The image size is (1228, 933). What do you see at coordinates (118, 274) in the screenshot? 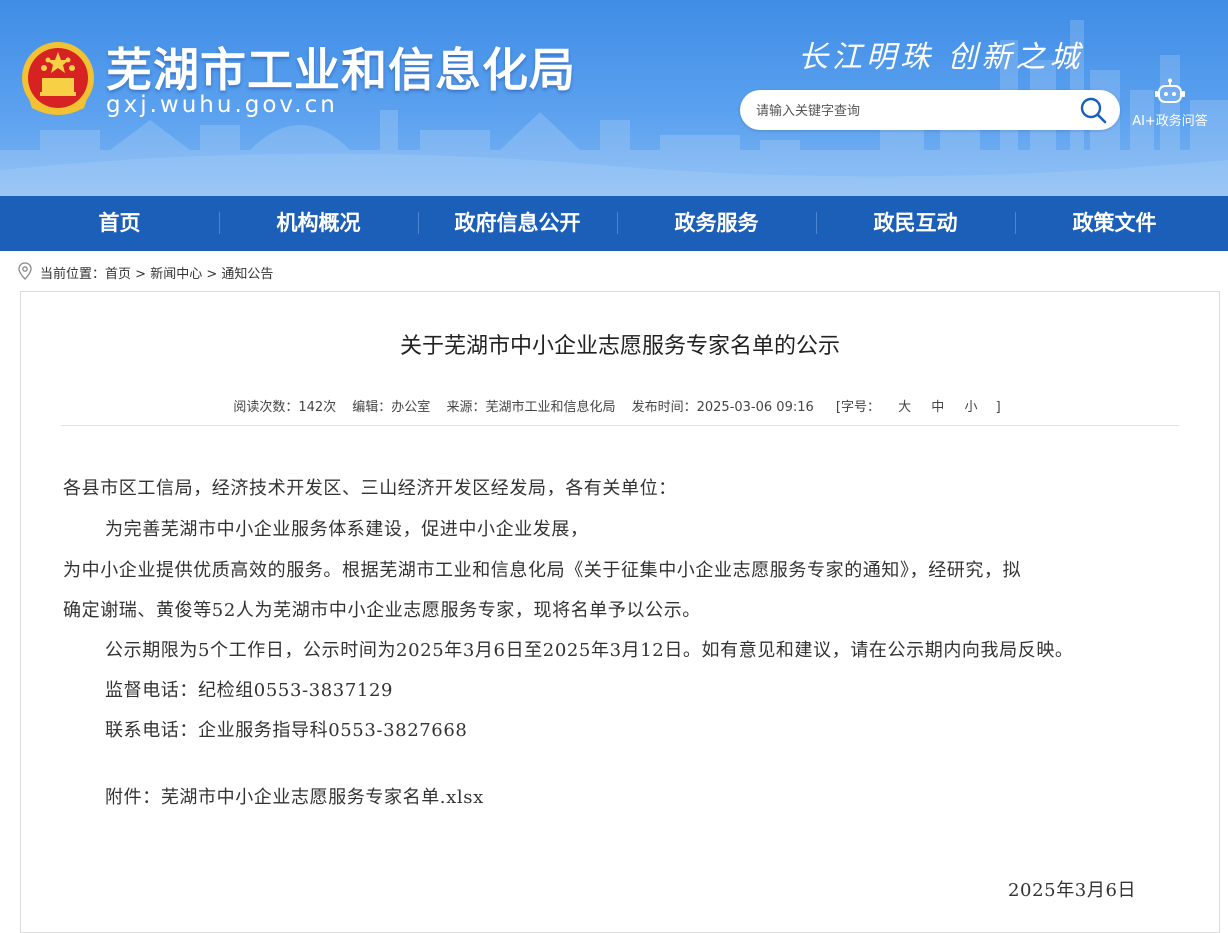
I see `breadcrumb-home: 首页` at bounding box center [118, 274].